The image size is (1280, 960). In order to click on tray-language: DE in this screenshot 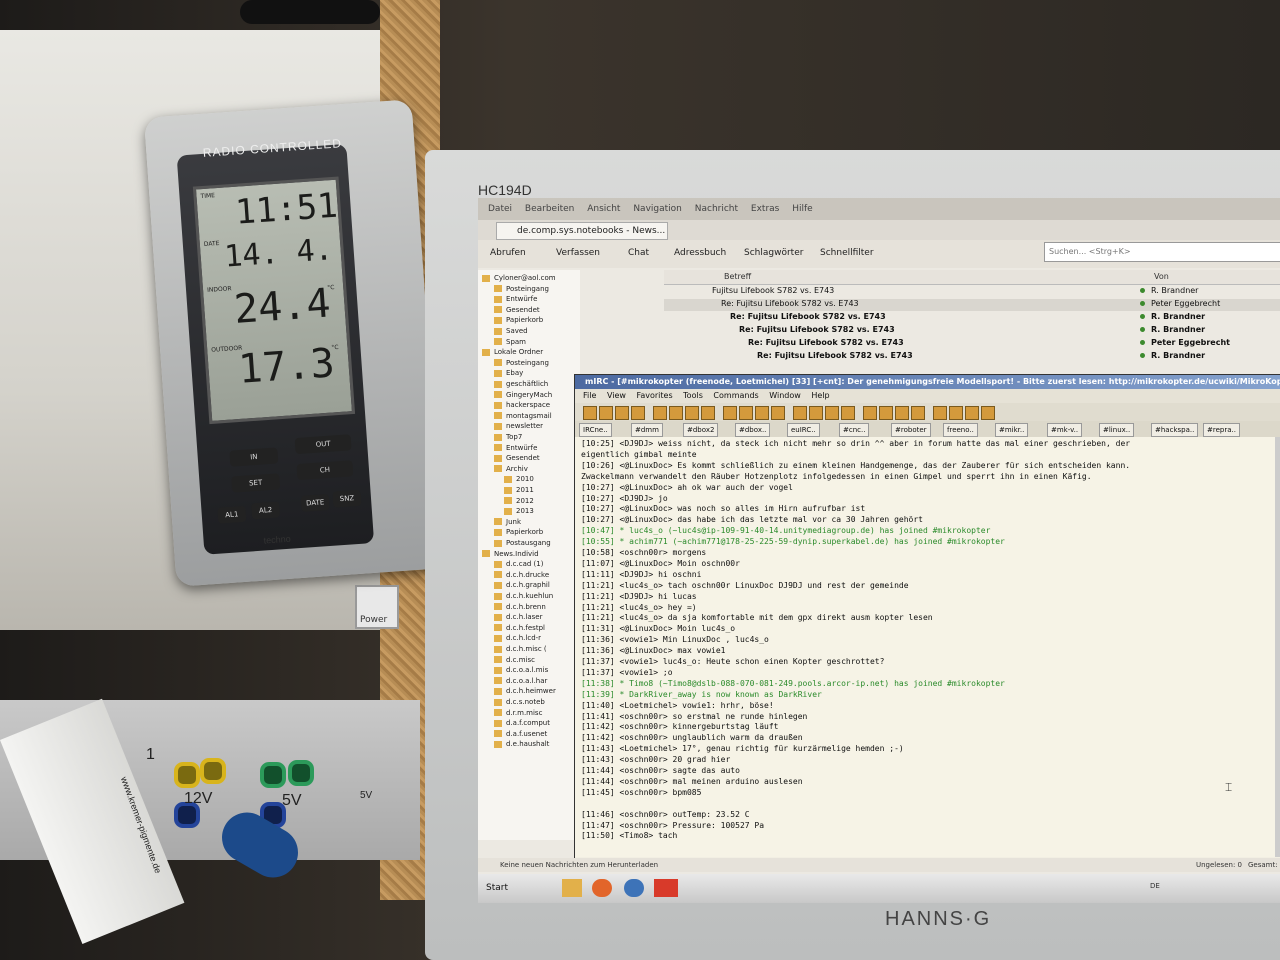, I will do `click(1155, 886)`.